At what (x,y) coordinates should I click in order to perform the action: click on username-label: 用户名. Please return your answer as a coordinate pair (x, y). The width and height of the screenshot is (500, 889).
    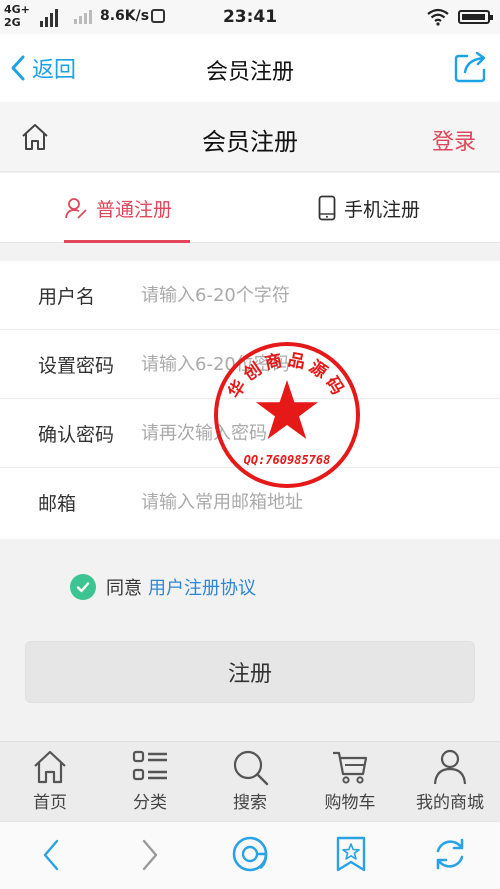
    Looking at the image, I should click on (67, 297).